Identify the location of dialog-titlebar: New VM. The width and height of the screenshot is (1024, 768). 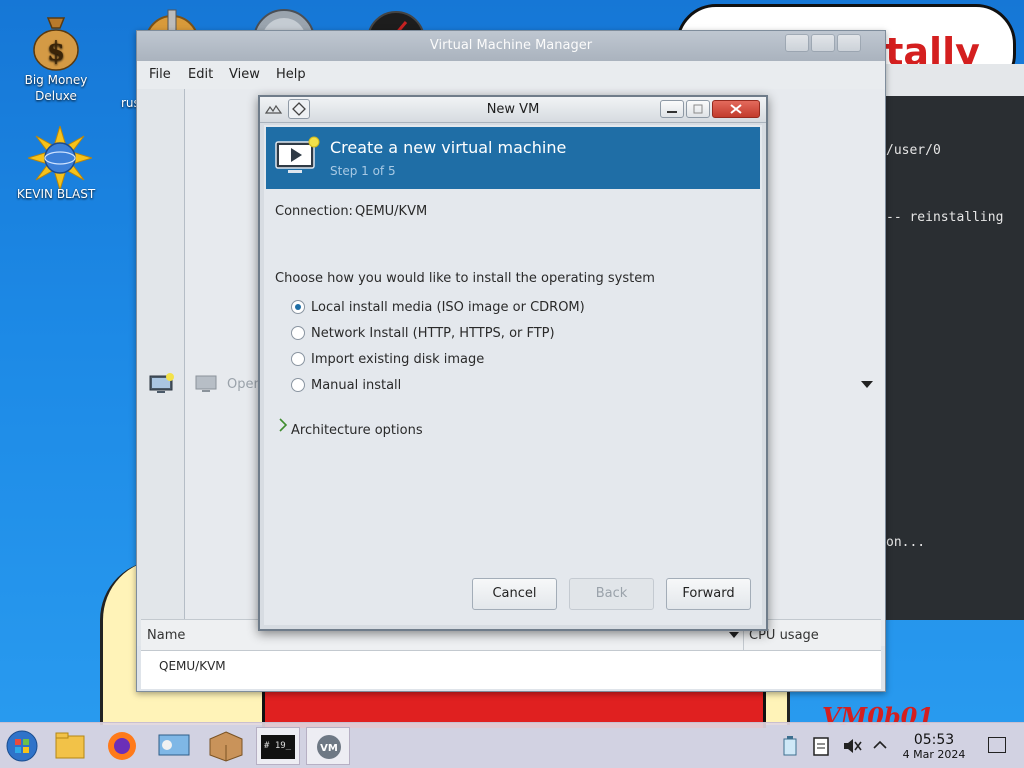
(513, 110).